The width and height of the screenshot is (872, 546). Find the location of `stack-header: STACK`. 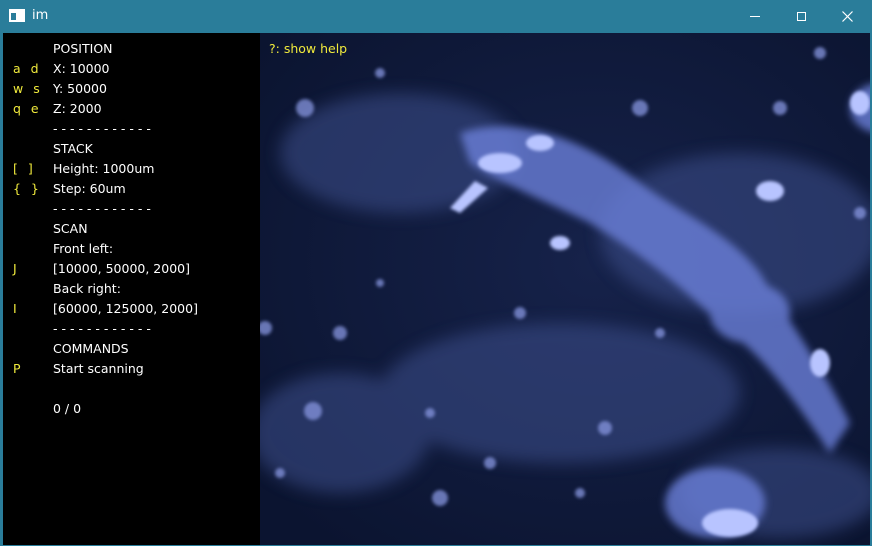

stack-header: STACK is located at coordinates (73, 148).